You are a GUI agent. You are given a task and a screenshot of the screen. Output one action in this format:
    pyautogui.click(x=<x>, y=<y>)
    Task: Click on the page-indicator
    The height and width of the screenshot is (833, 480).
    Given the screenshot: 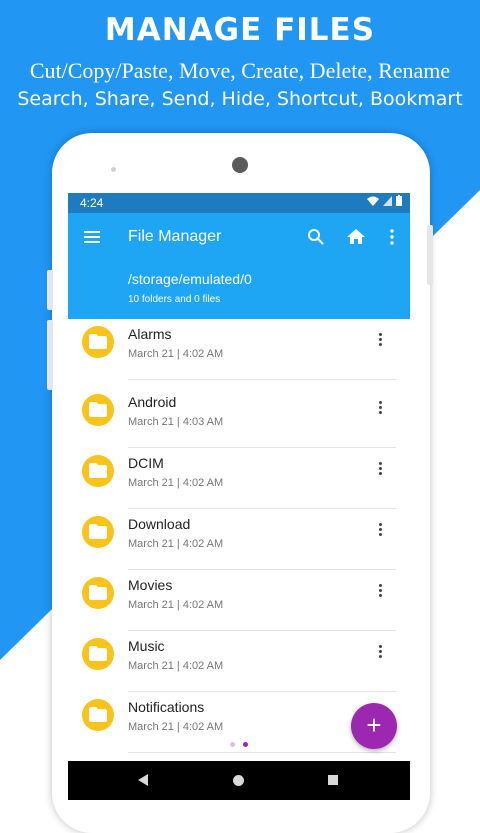 What is the action you would take?
    pyautogui.click(x=239, y=744)
    